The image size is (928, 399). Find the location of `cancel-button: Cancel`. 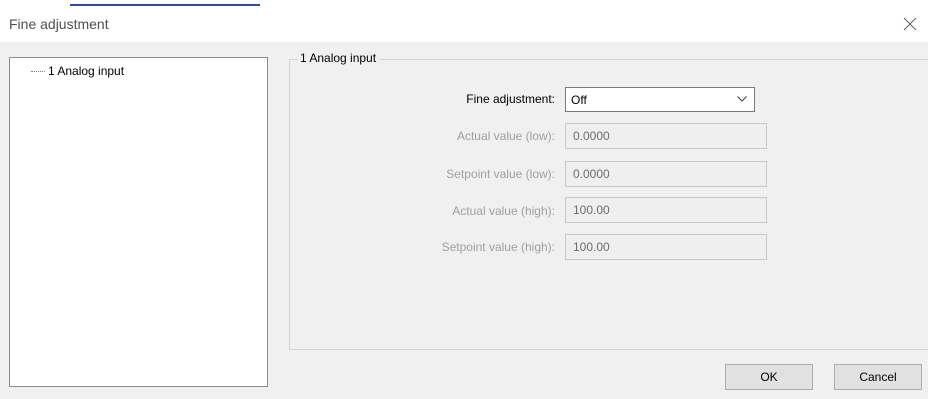

cancel-button: Cancel is located at coordinates (878, 377).